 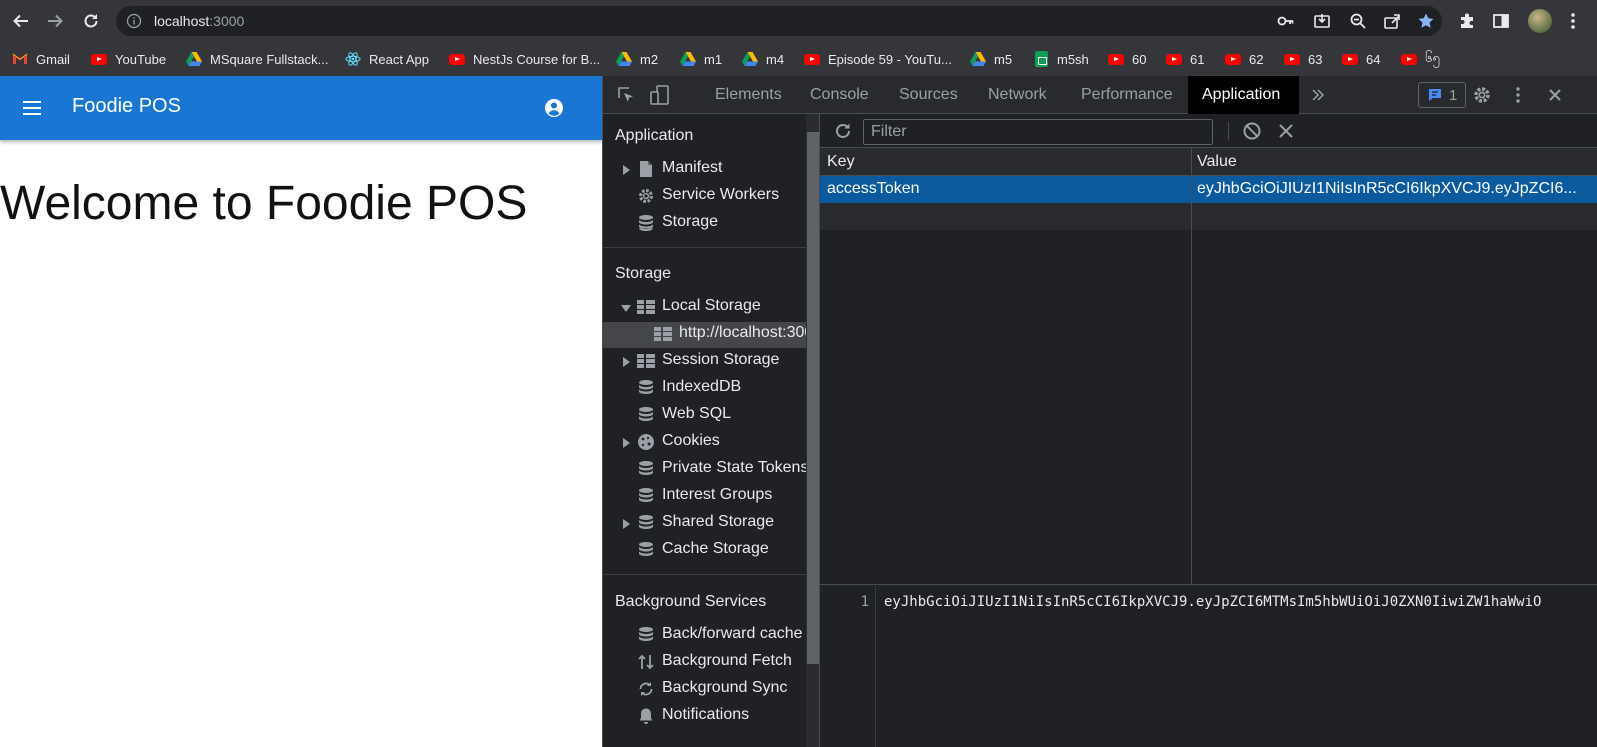 I want to click on tab-sources: Sources, so click(x=928, y=95).